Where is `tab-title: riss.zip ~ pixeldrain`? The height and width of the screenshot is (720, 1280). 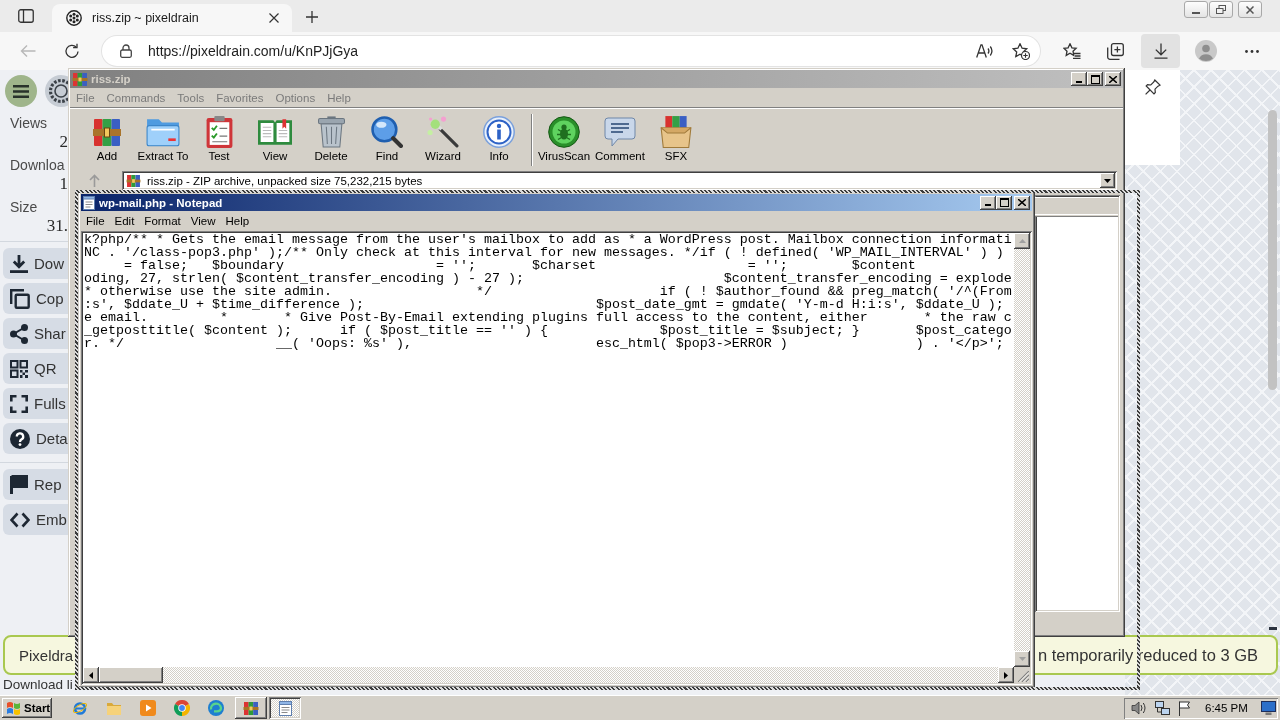 tab-title: riss.zip ~ pixeldrain is located at coordinates (146, 18).